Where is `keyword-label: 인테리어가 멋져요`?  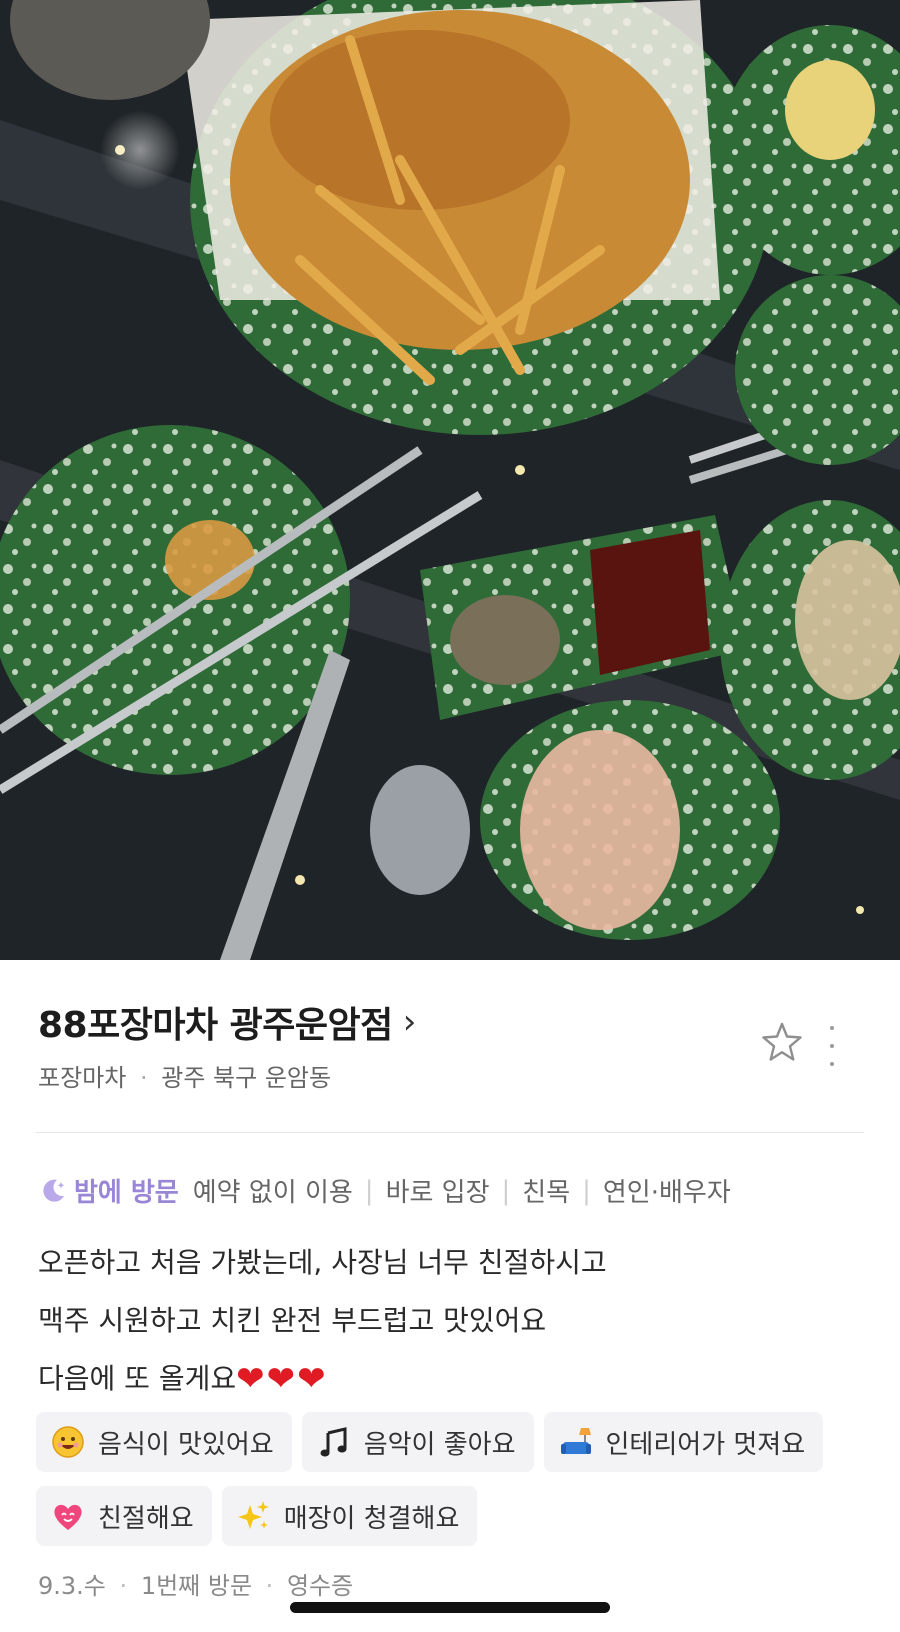
keyword-label: 인테리어가 멋져요 is located at coordinates (705, 1444).